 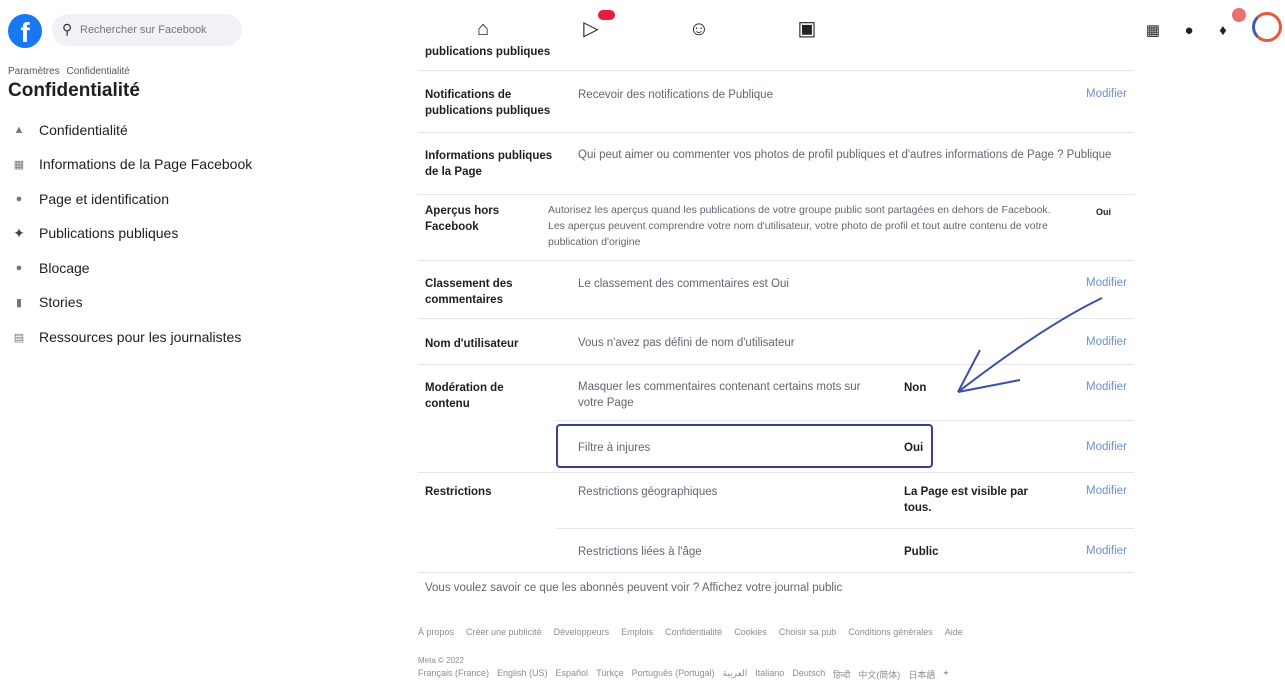 What do you see at coordinates (155, 30) in the screenshot?
I see `search-input` at bounding box center [155, 30].